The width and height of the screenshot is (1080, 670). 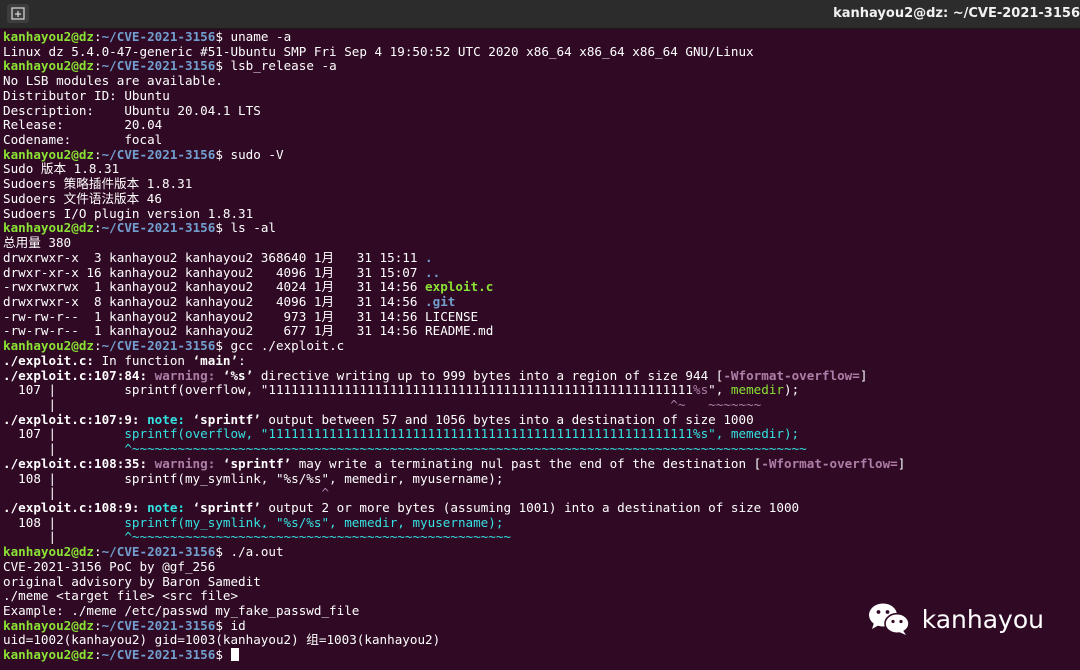 I want to click on source-location: ./exploit.c:107:84:, so click(x=75, y=375).